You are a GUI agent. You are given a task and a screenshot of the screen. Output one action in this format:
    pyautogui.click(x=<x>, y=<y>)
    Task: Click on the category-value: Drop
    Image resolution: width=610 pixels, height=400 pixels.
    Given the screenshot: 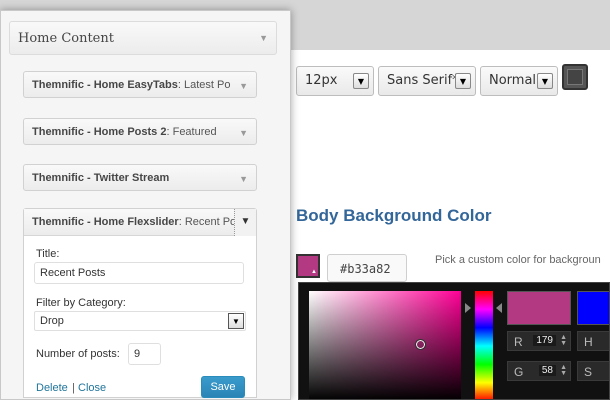 What is the action you would take?
    pyautogui.click(x=52, y=321)
    